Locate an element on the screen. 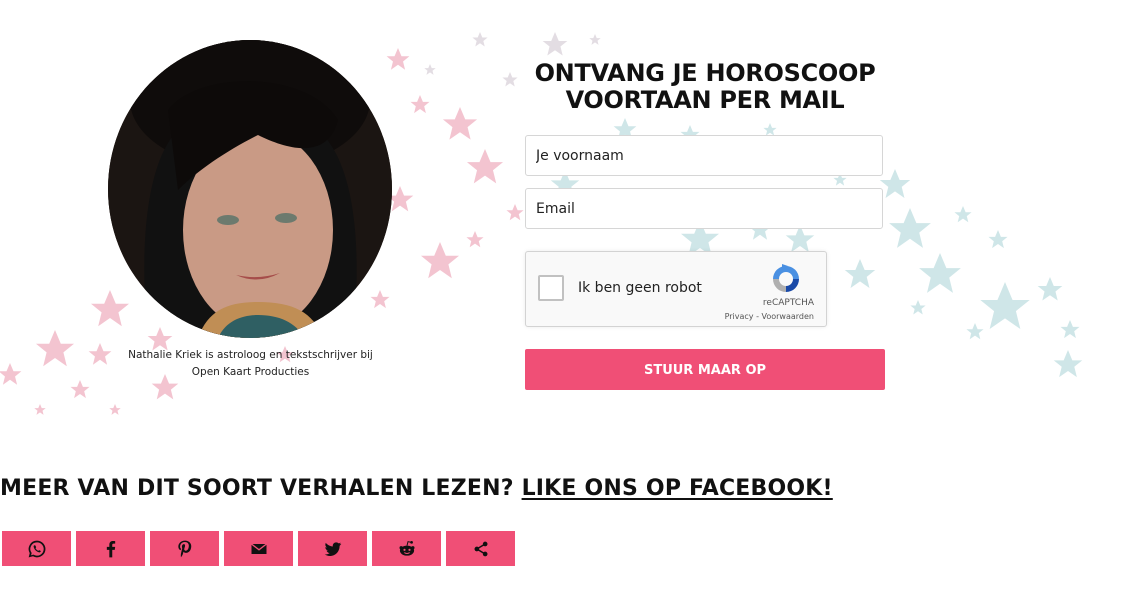  recaptcha-label: Ik ben geen robot is located at coordinates (640, 288).